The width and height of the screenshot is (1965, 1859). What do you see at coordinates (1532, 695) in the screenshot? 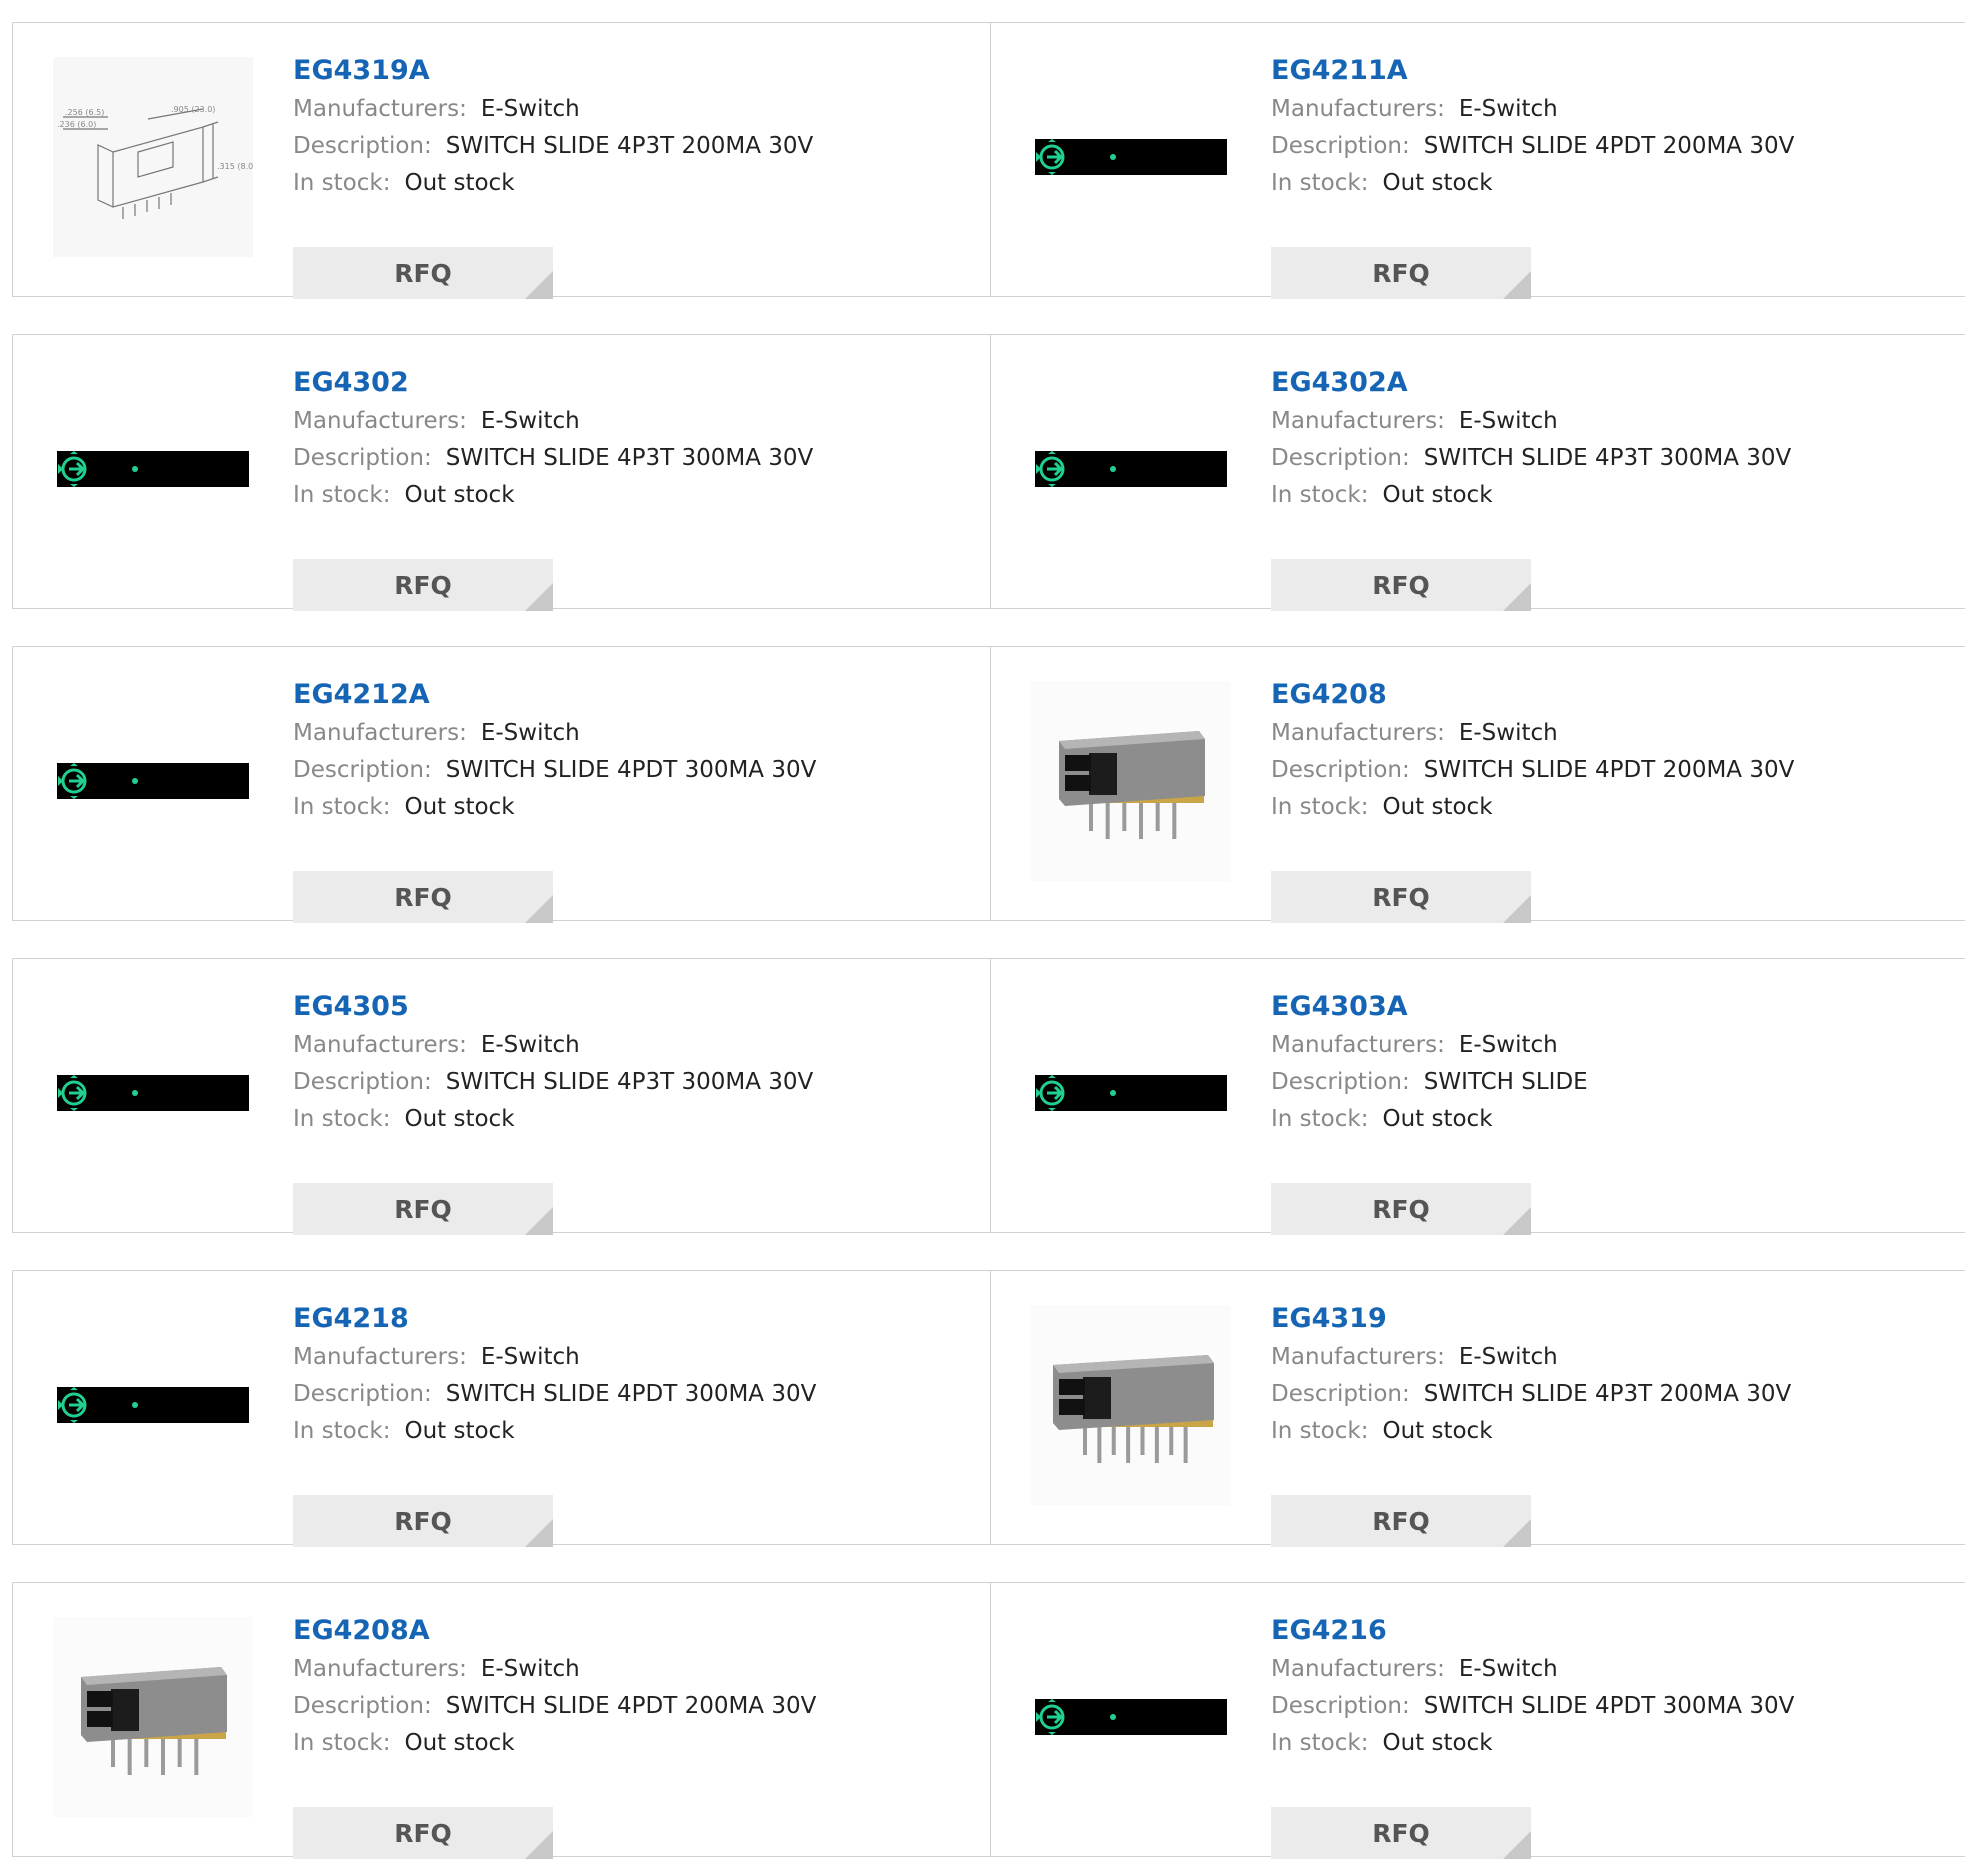
I see `part-number-link: EG4208` at bounding box center [1532, 695].